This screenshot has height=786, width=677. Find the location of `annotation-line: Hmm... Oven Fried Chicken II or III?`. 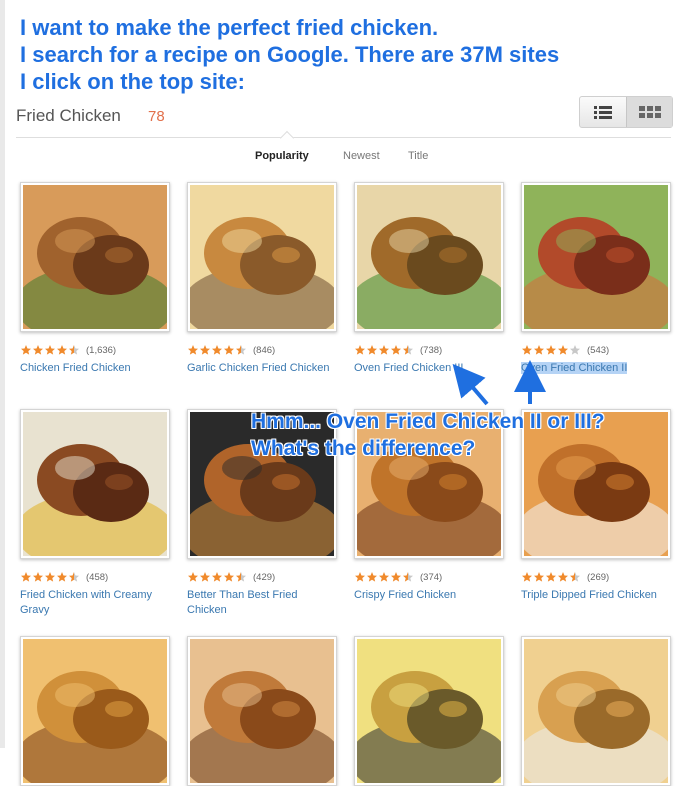

annotation-line: Hmm... Oven Fried Chicken II or III? is located at coordinates (428, 421).